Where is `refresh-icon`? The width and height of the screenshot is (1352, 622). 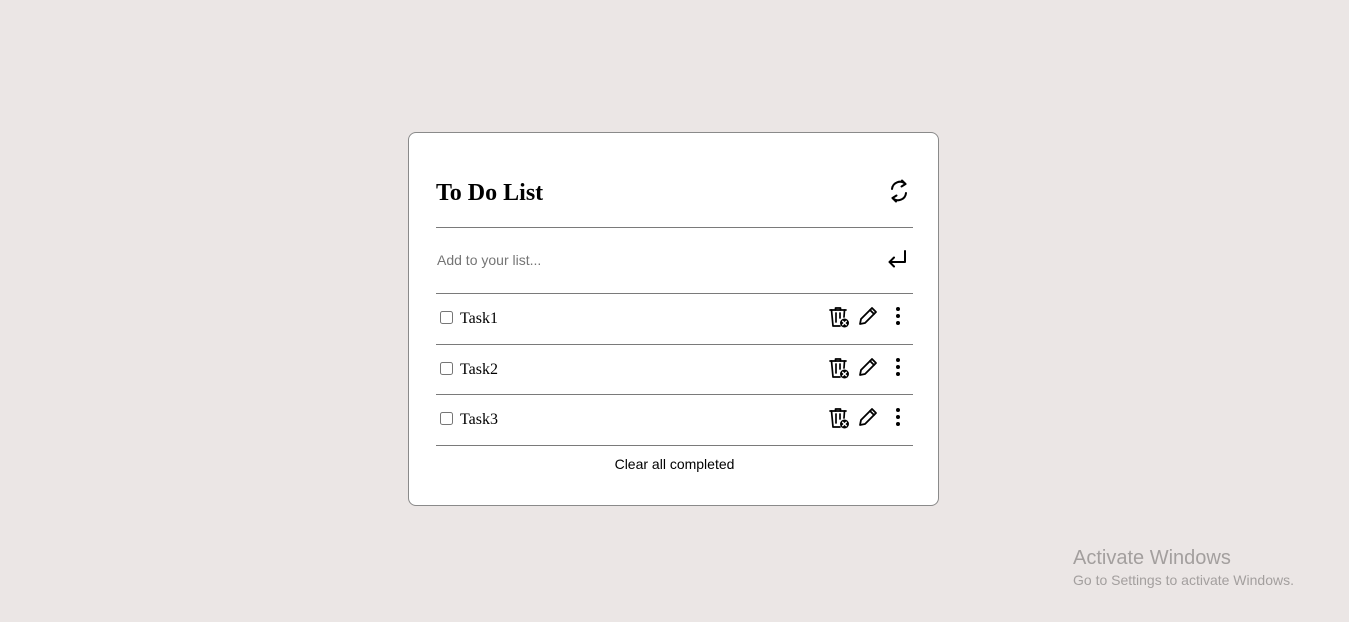
refresh-icon is located at coordinates (899, 192).